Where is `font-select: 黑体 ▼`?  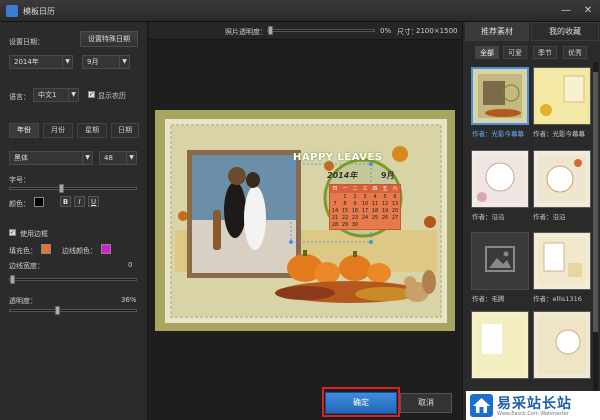 font-select: 黑体 ▼ is located at coordinates (51, 158).